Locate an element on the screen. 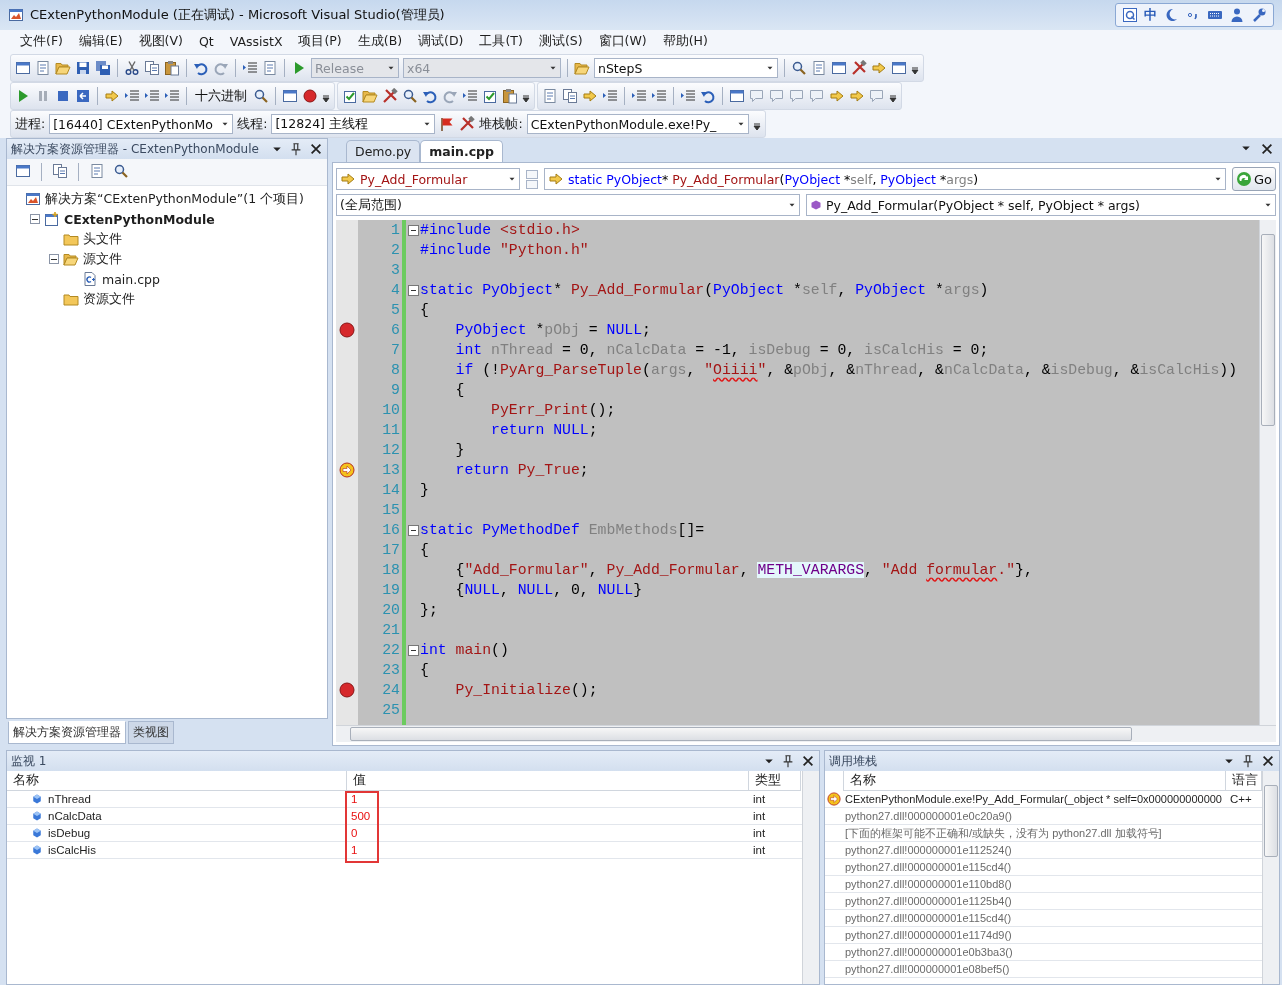  call-stack-row: python27.dll!000000001e115cd4() is located at coordinates (1043, 867).